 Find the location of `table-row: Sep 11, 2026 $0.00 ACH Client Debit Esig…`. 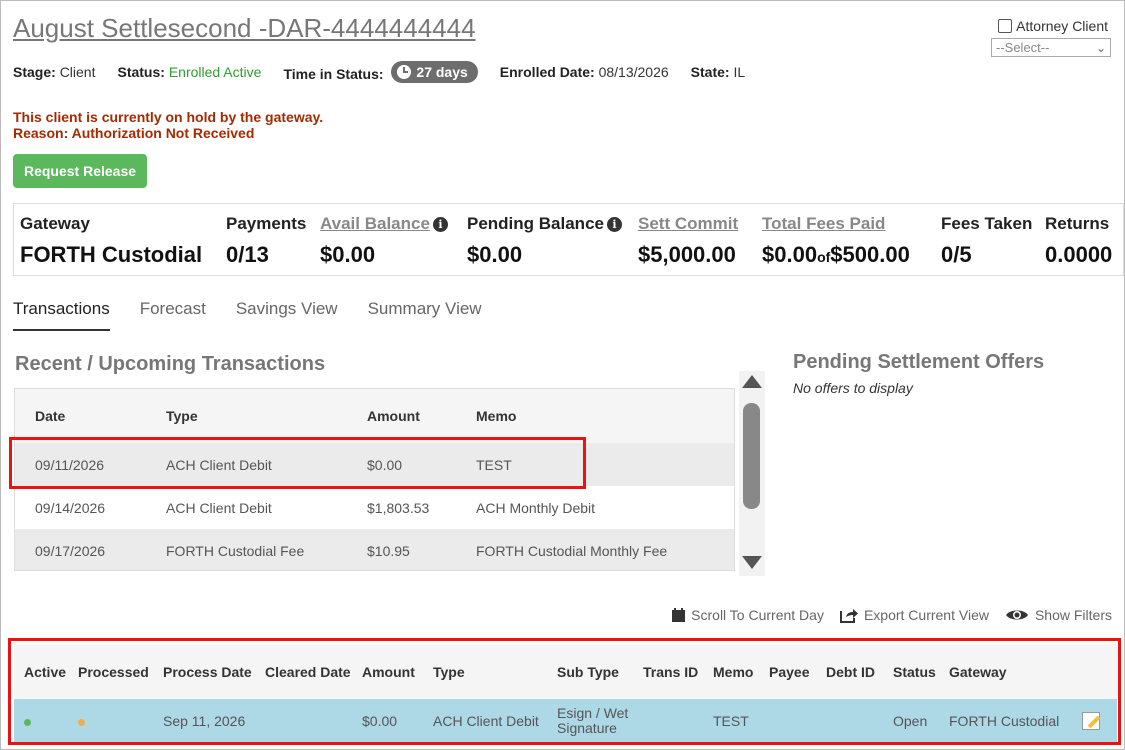

table-row: Sep 11, 2026 $0.00 ACH Client Debit Esig… is located at coordinates (565, 720).